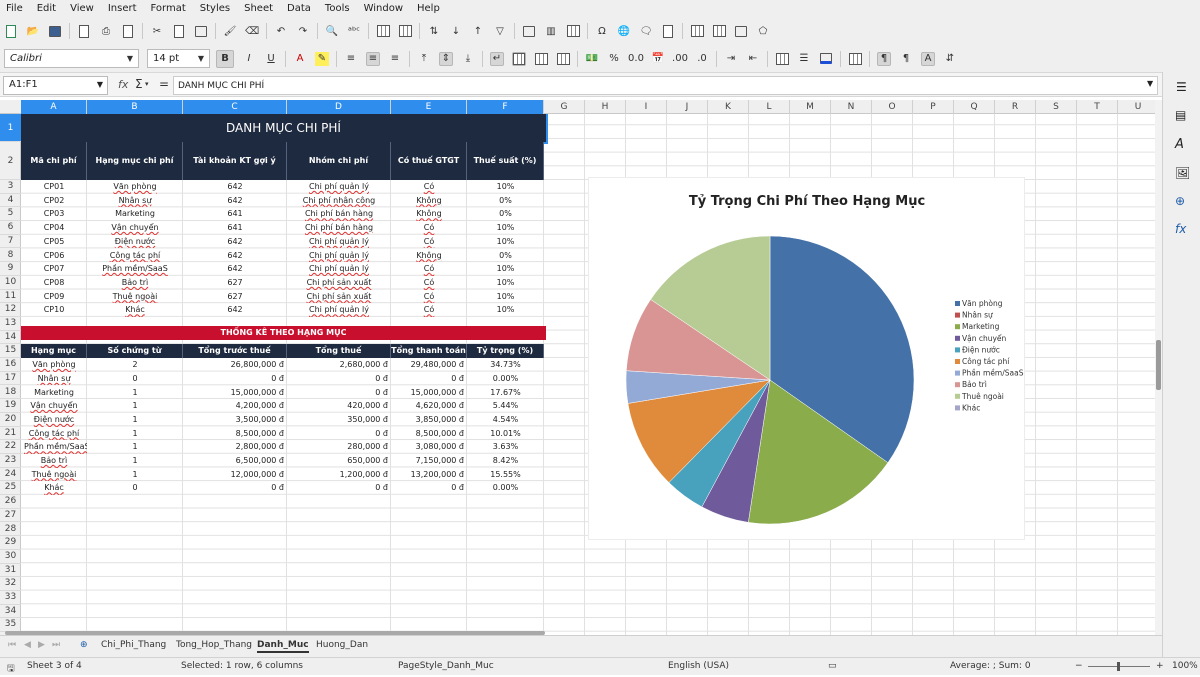 The width and height of the screenshot is (1200, 677). What do you see at coordinates (680, 59) in the screenshot?
I see `add-decimal-icon: .00` at bounding box center [680, 59].